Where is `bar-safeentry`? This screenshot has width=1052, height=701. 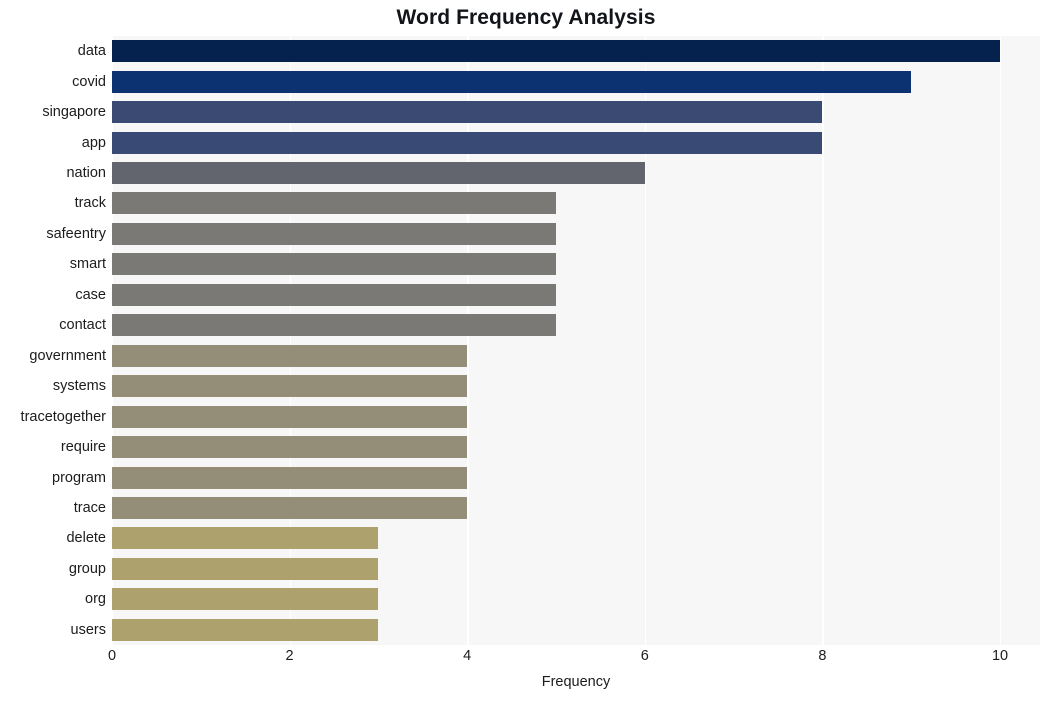
bar-safeentry is located at coordinates (334, 233).